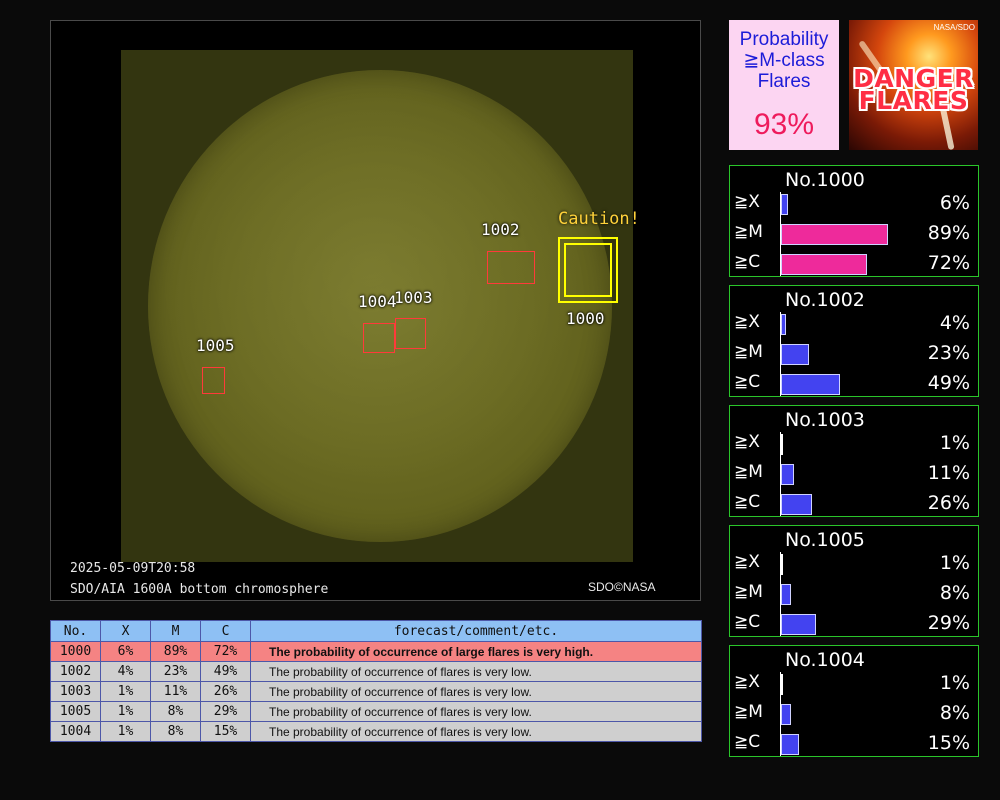 The height and width of the screenshot is (800, 1000). What do you see at coordinates (125, 711) in the screenshot?
I see `cell-x: 1%` at bounding box center [125, 711].